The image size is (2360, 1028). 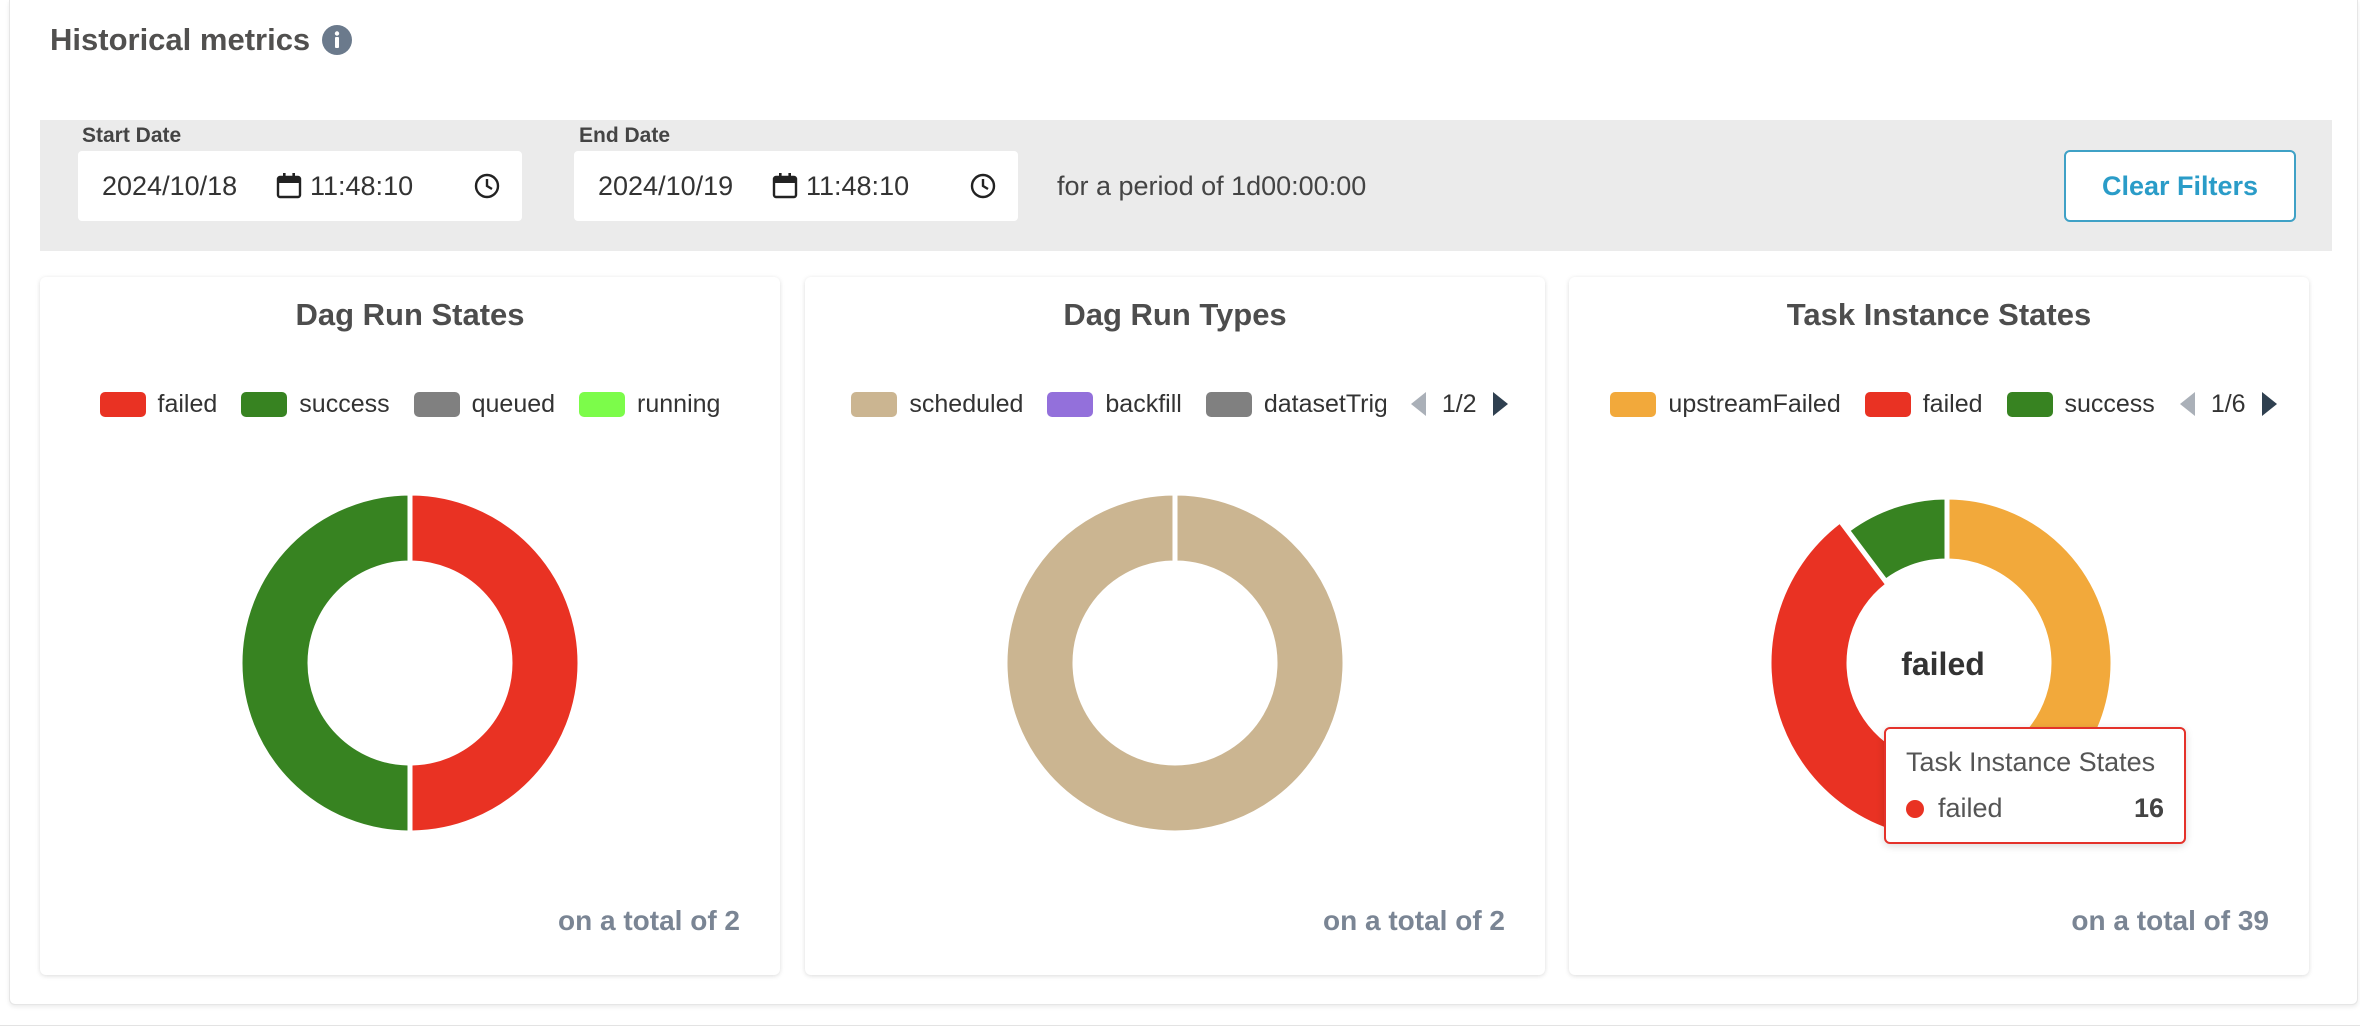 What do you see at coordinates (180, 39) in the screenshot?
I see `section-title-text: Historical metrics` at bounding box center [180, 39].